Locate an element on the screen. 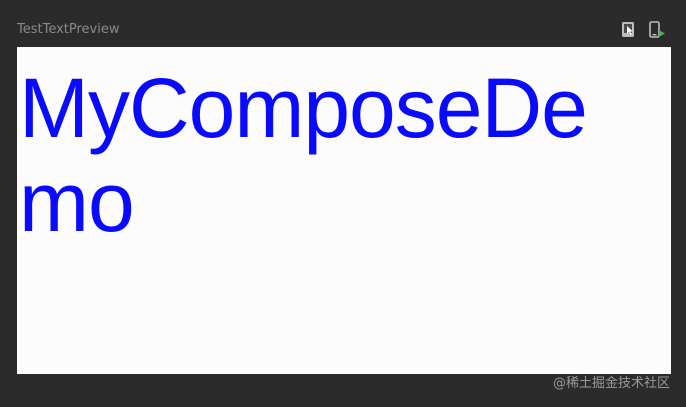 Image resolution: width=686 pixels, height=407 pixels. watermark: @稀土掘金技术社区 is located at coordinates (611, 383).